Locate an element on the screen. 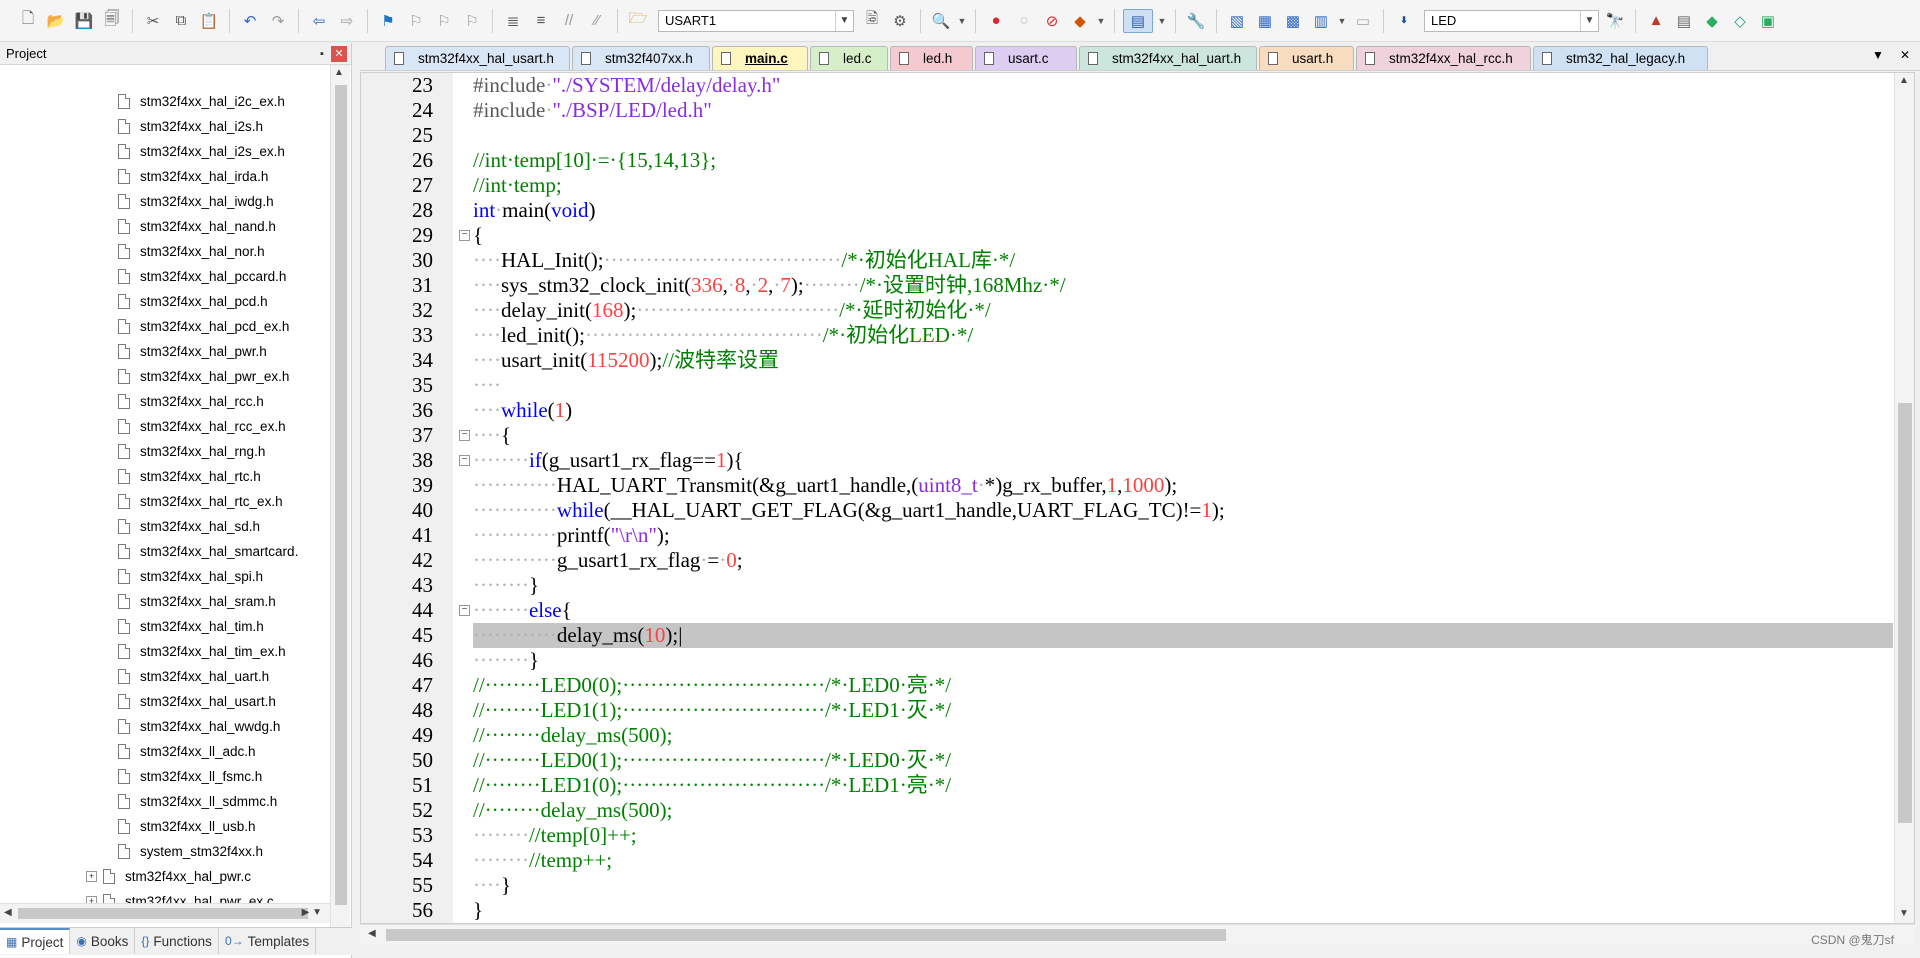  panel-tab-templates: 0→ Templates is located at coordinates (268, 941).